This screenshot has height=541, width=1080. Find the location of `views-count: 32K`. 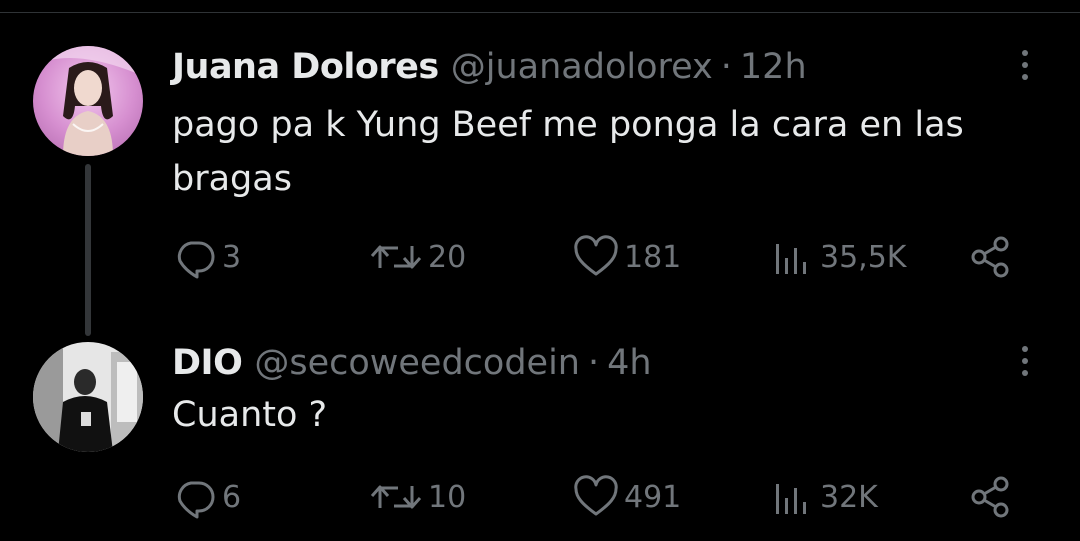

views-count: 32K is located at coordinates (849, 497).